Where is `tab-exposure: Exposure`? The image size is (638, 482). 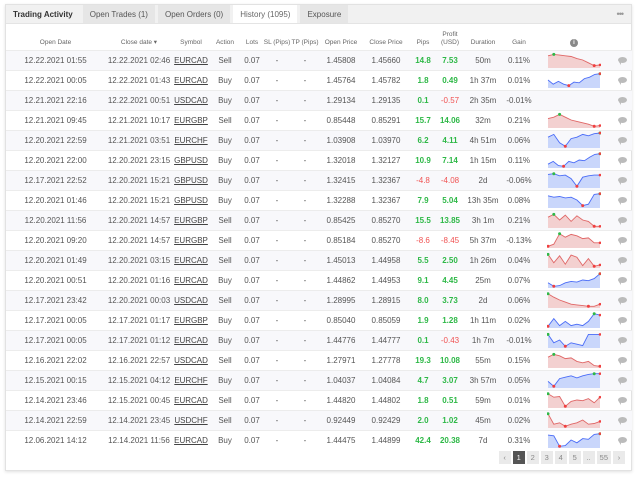
tab-exposure: Exposure is located at coordinates (324, 14).